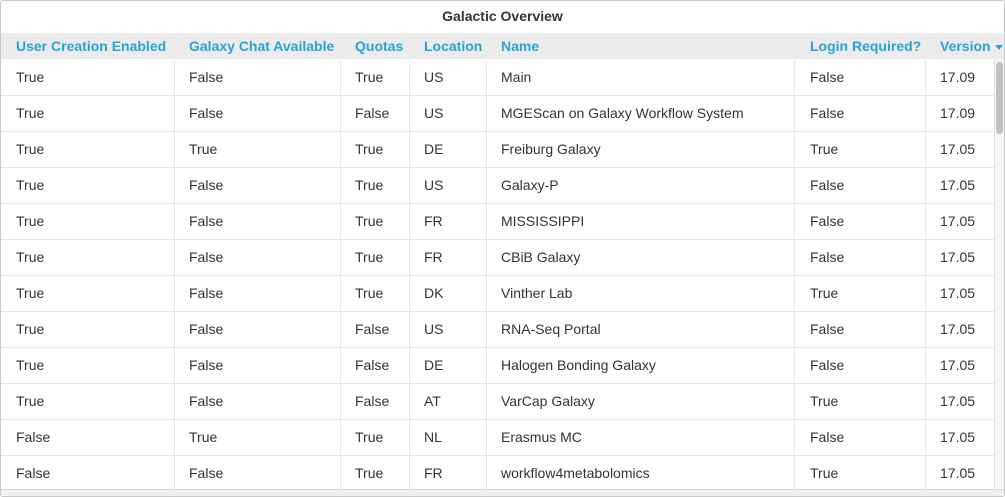 This screenshot has width=1005, height=497. Describe the element at coordinates (499, 222) in the screenshot. I see `table-row: True False True FR MISSISSIPPI False 17.05` at that location.